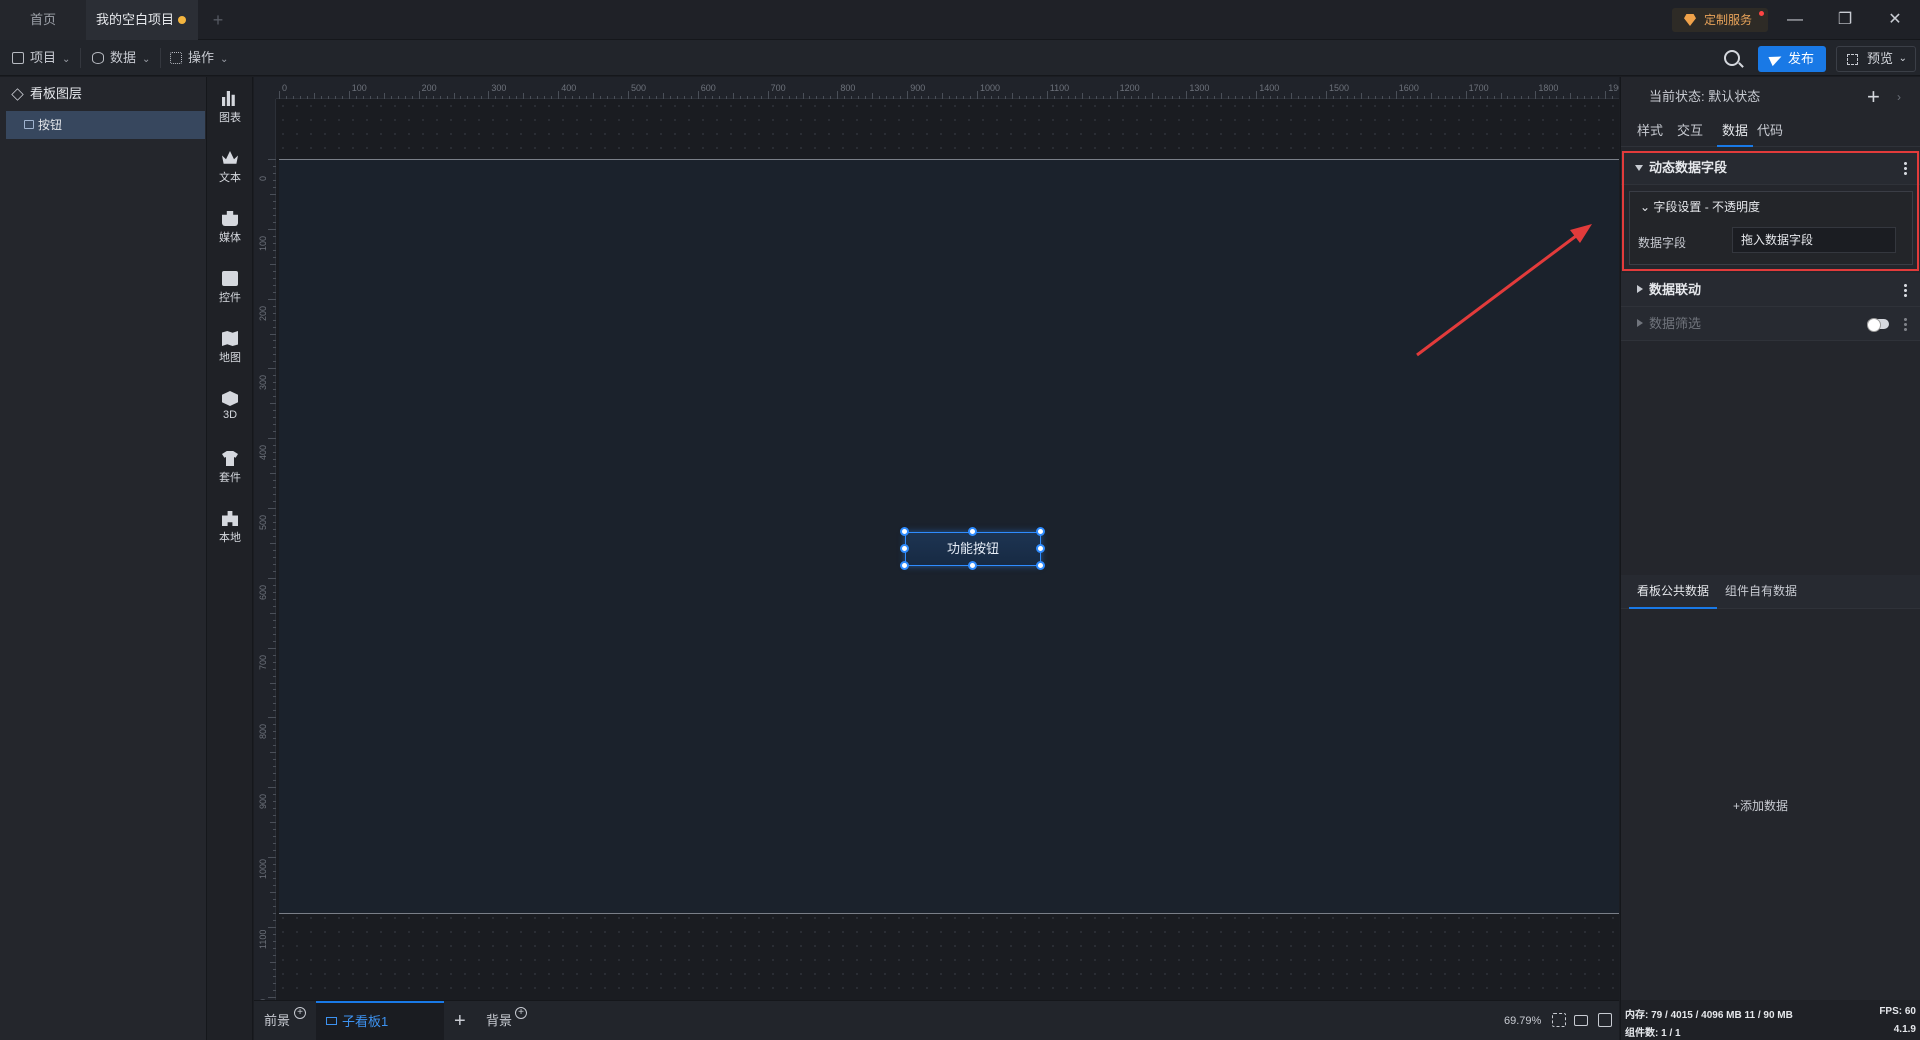 Image resolution: width=1920 pixels, height=1040 pixels. I want to click on rail-item-kit: 套件, so click(230, 469).